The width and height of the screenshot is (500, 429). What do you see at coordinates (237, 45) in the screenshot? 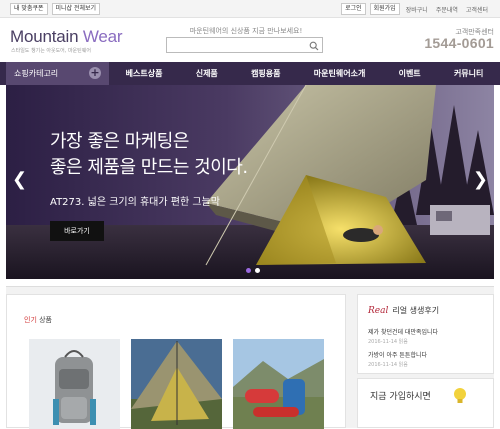
I see `search-input` at bounding box center [237, 45].